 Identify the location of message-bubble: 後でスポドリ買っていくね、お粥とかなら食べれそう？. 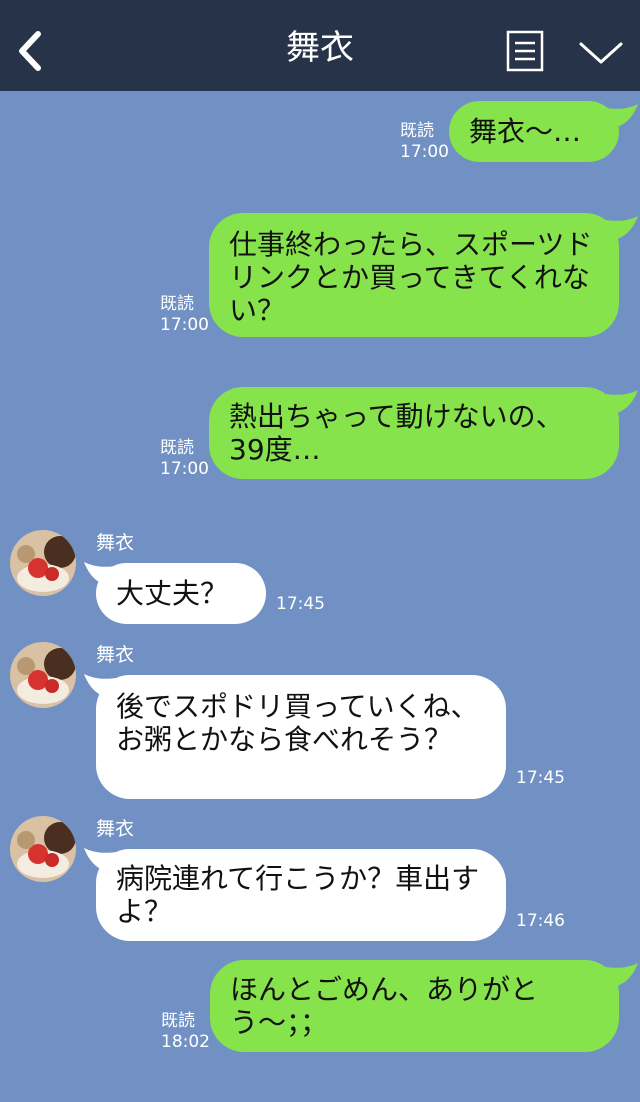
(301, 737).